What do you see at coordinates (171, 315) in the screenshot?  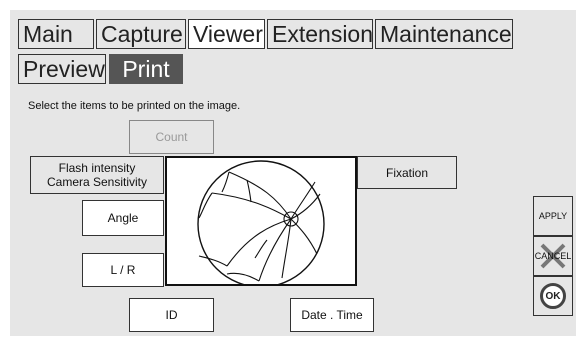 I see `id-option-button: ID` at bounding box center [171, 315].